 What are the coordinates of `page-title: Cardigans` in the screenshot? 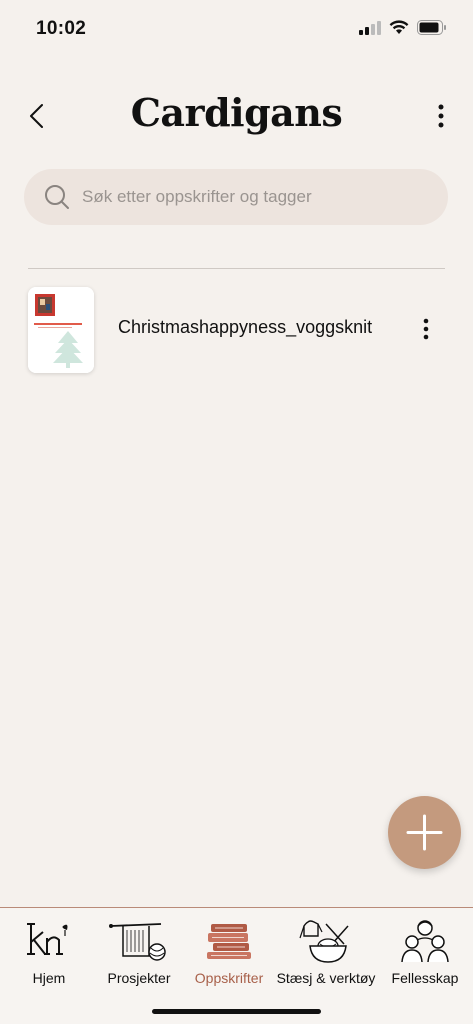 It's located at (236, 112).